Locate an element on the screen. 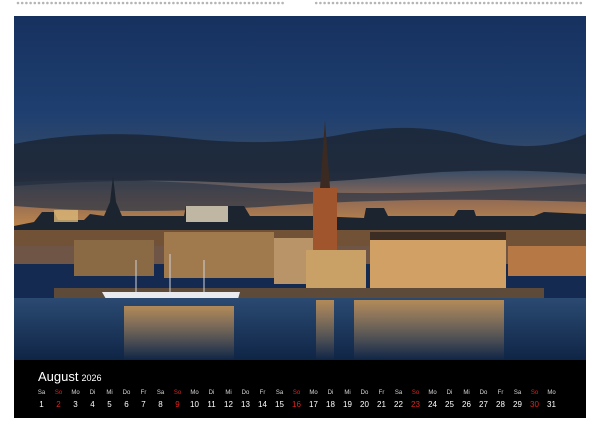 The width and height of the screenshot is (600, 432). day-number: 4 is located at coordinates (92, 404).